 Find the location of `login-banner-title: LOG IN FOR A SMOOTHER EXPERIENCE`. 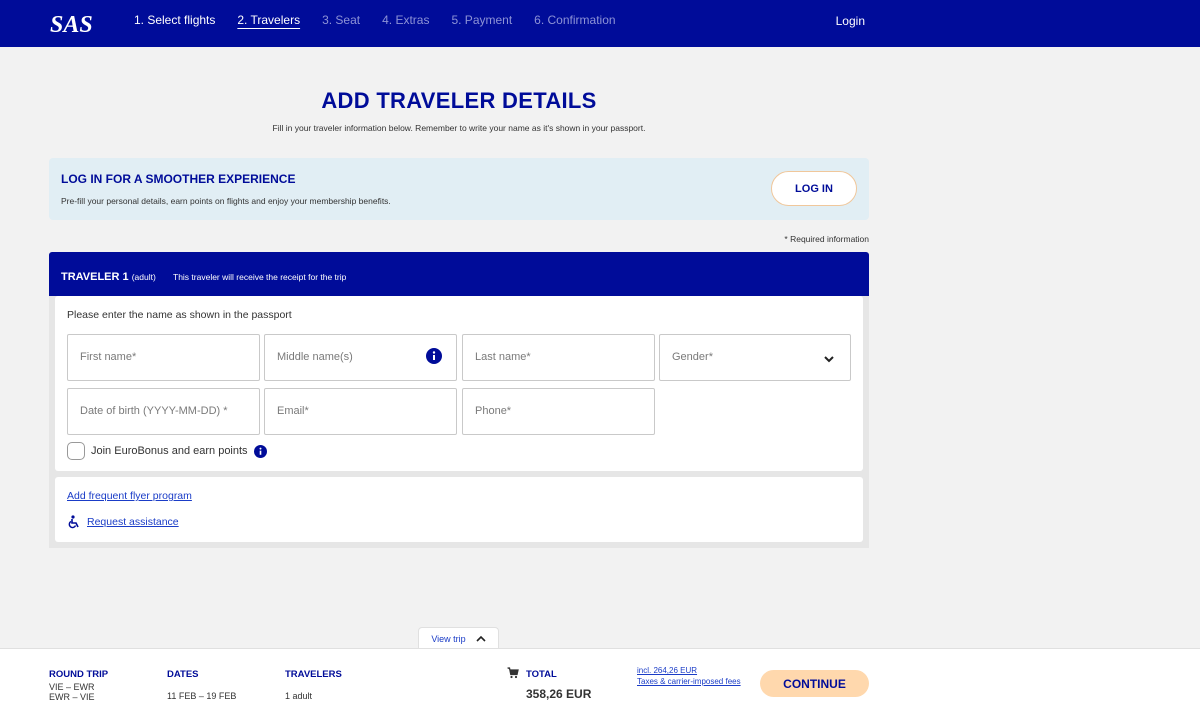

login-banner-title: LOG IN FOR A SMOOTHER EXPERIENCE is located at coordinates (178, 179).